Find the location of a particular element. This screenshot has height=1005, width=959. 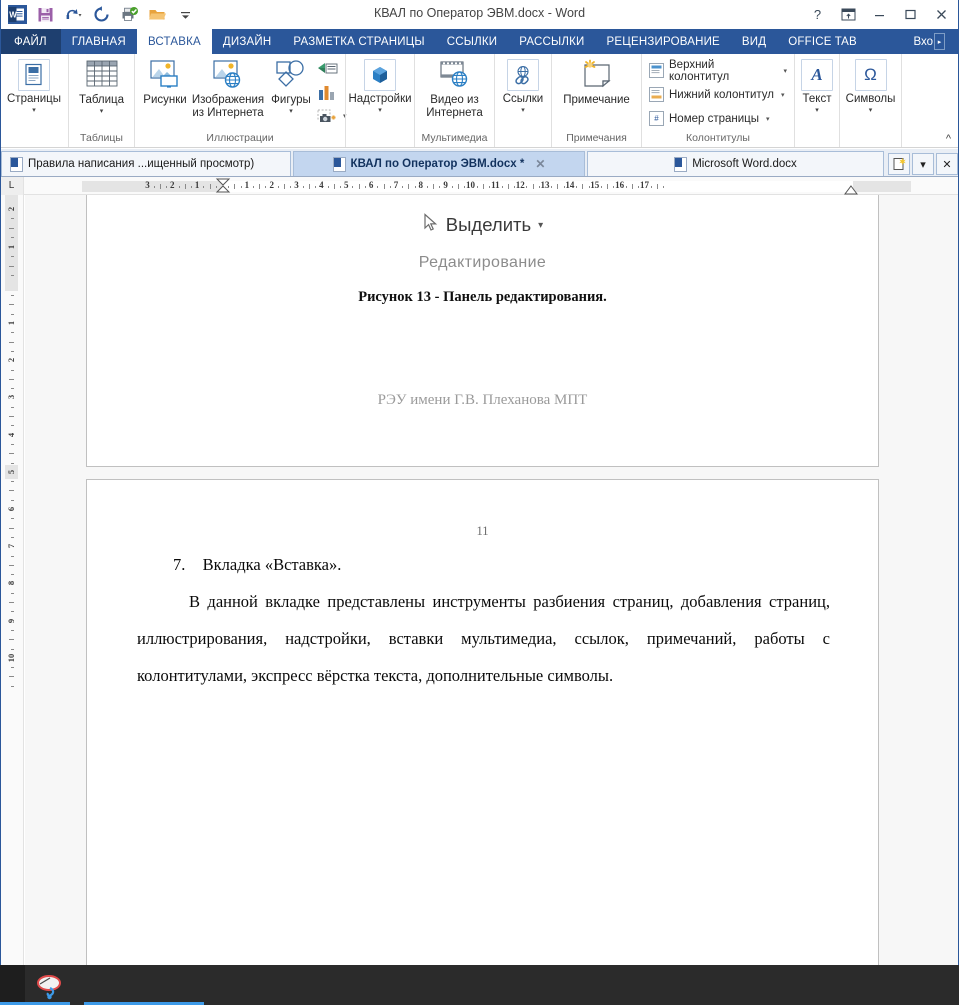

smartart-button is located at coordinates (332, 69).